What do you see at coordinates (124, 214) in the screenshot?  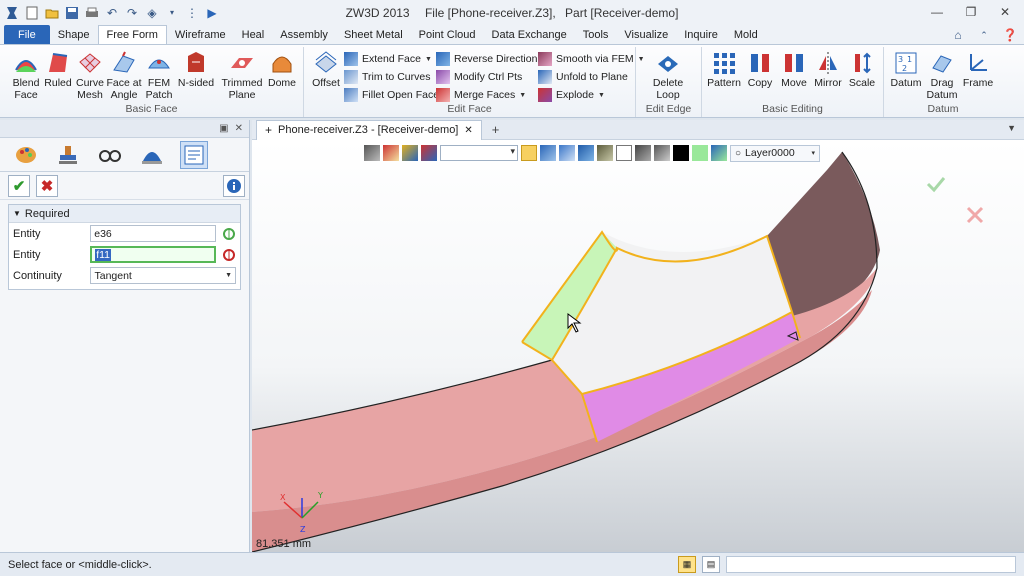 I see `required-section-header: ▼ Required` at bounding box center [124, 214].